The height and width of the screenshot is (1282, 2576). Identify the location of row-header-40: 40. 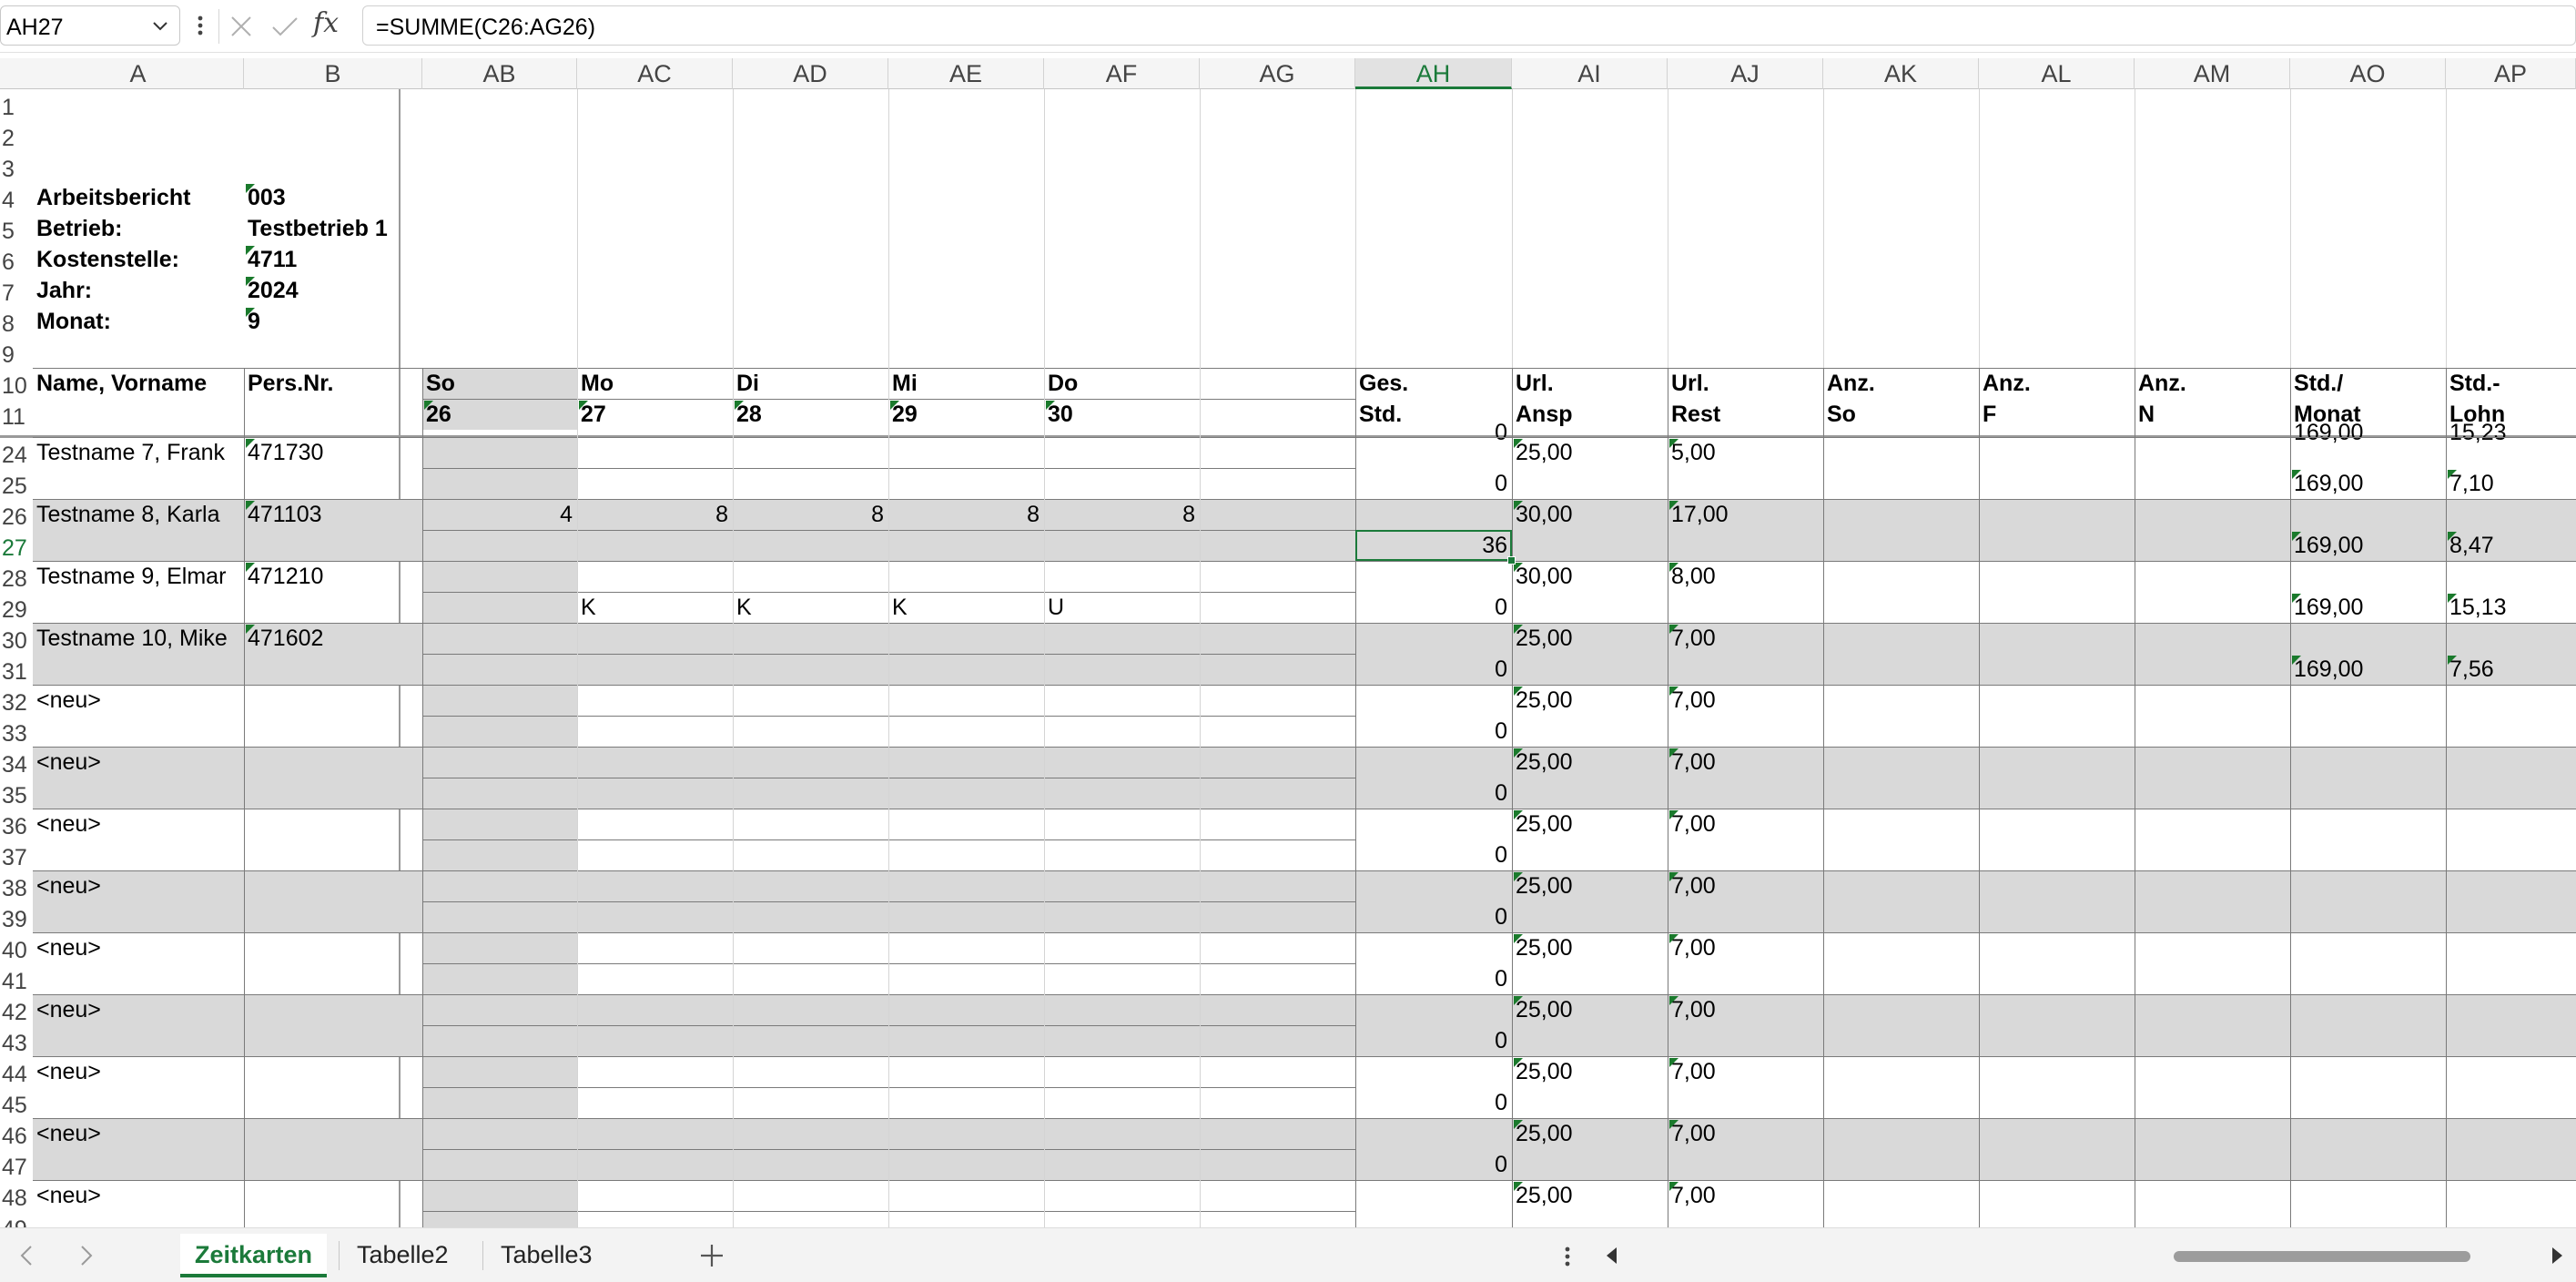
(16, 953).